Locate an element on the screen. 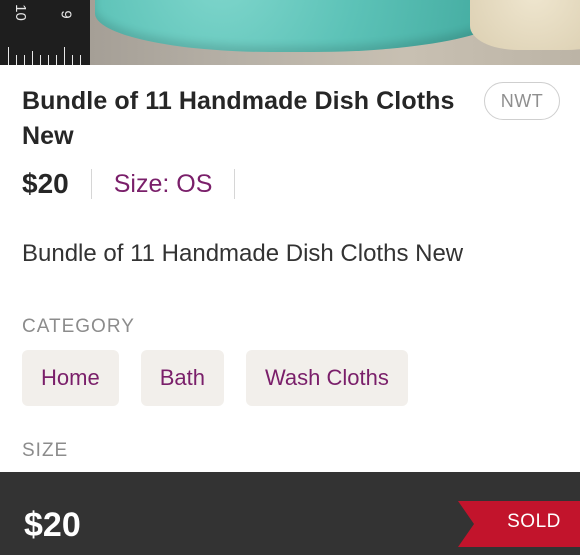  size-link: Size: OS is located at coordinates (163, 184).